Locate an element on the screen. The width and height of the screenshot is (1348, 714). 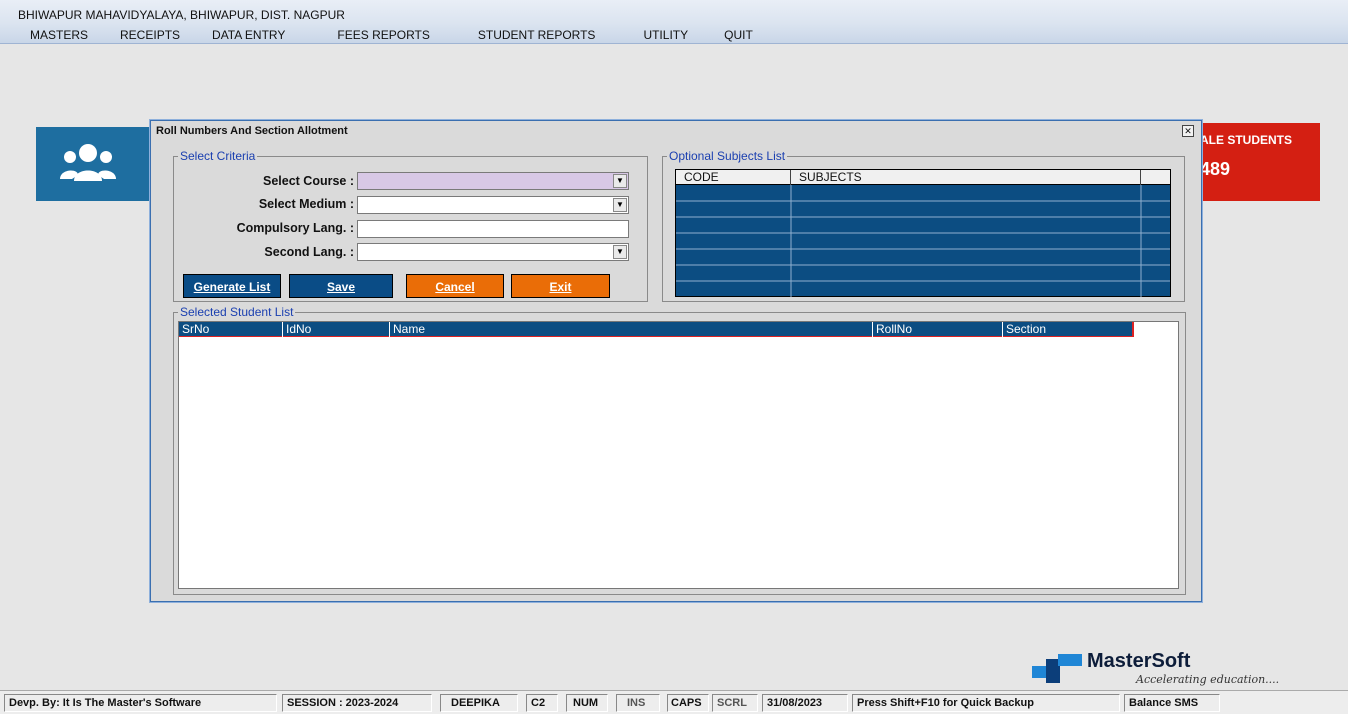
menu-quit: QUIT is located at coordinates (736, 35).